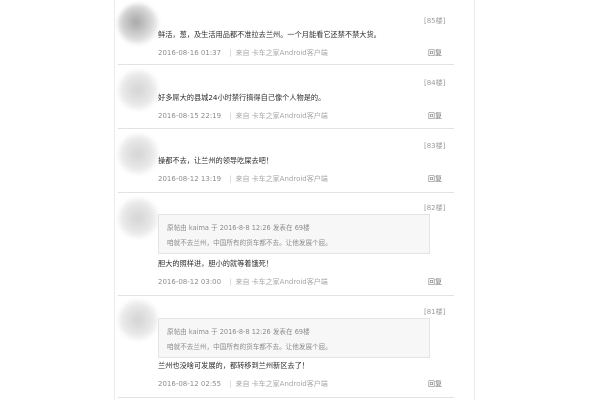  Describe the element at coordinates (435, 83) in the screenshot. I see `floor-number: [84楼]` at that location.